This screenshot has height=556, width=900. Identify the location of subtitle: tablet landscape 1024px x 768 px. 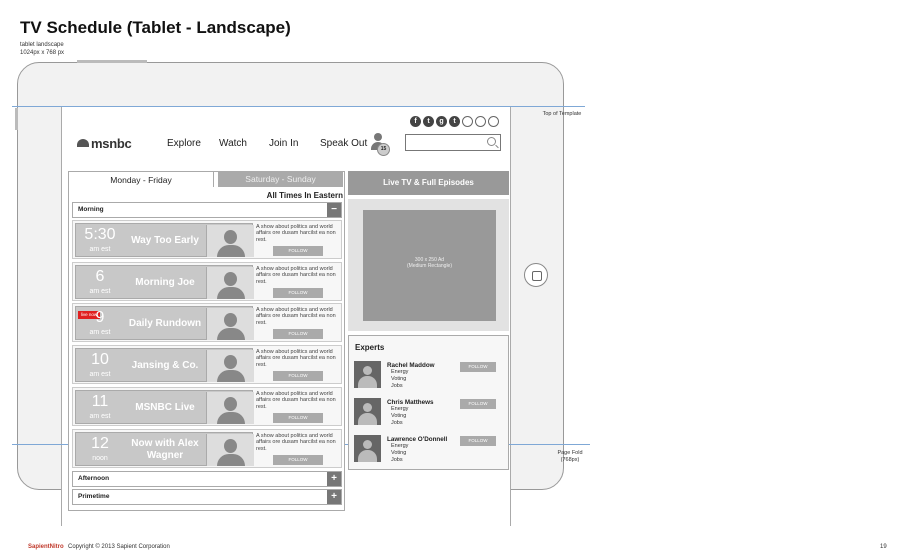
(60, 49).